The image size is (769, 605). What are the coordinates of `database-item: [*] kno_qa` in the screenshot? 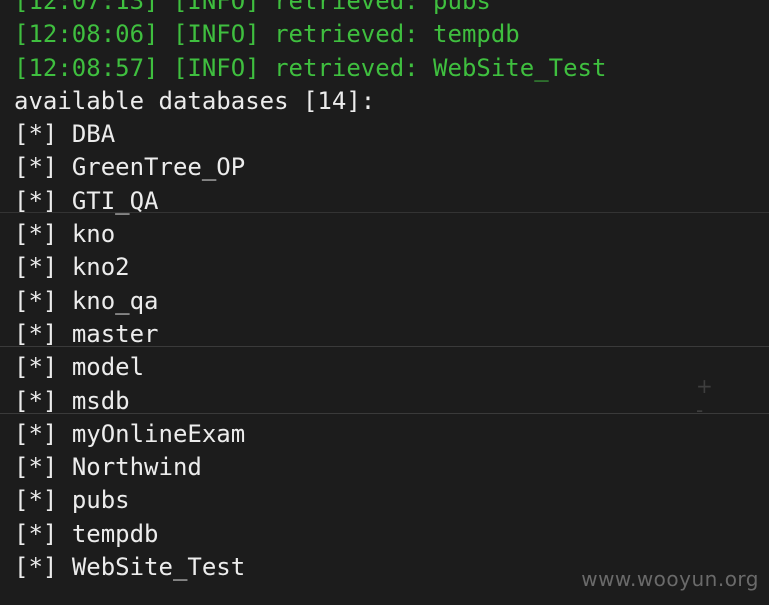 It's located at (86, 300).